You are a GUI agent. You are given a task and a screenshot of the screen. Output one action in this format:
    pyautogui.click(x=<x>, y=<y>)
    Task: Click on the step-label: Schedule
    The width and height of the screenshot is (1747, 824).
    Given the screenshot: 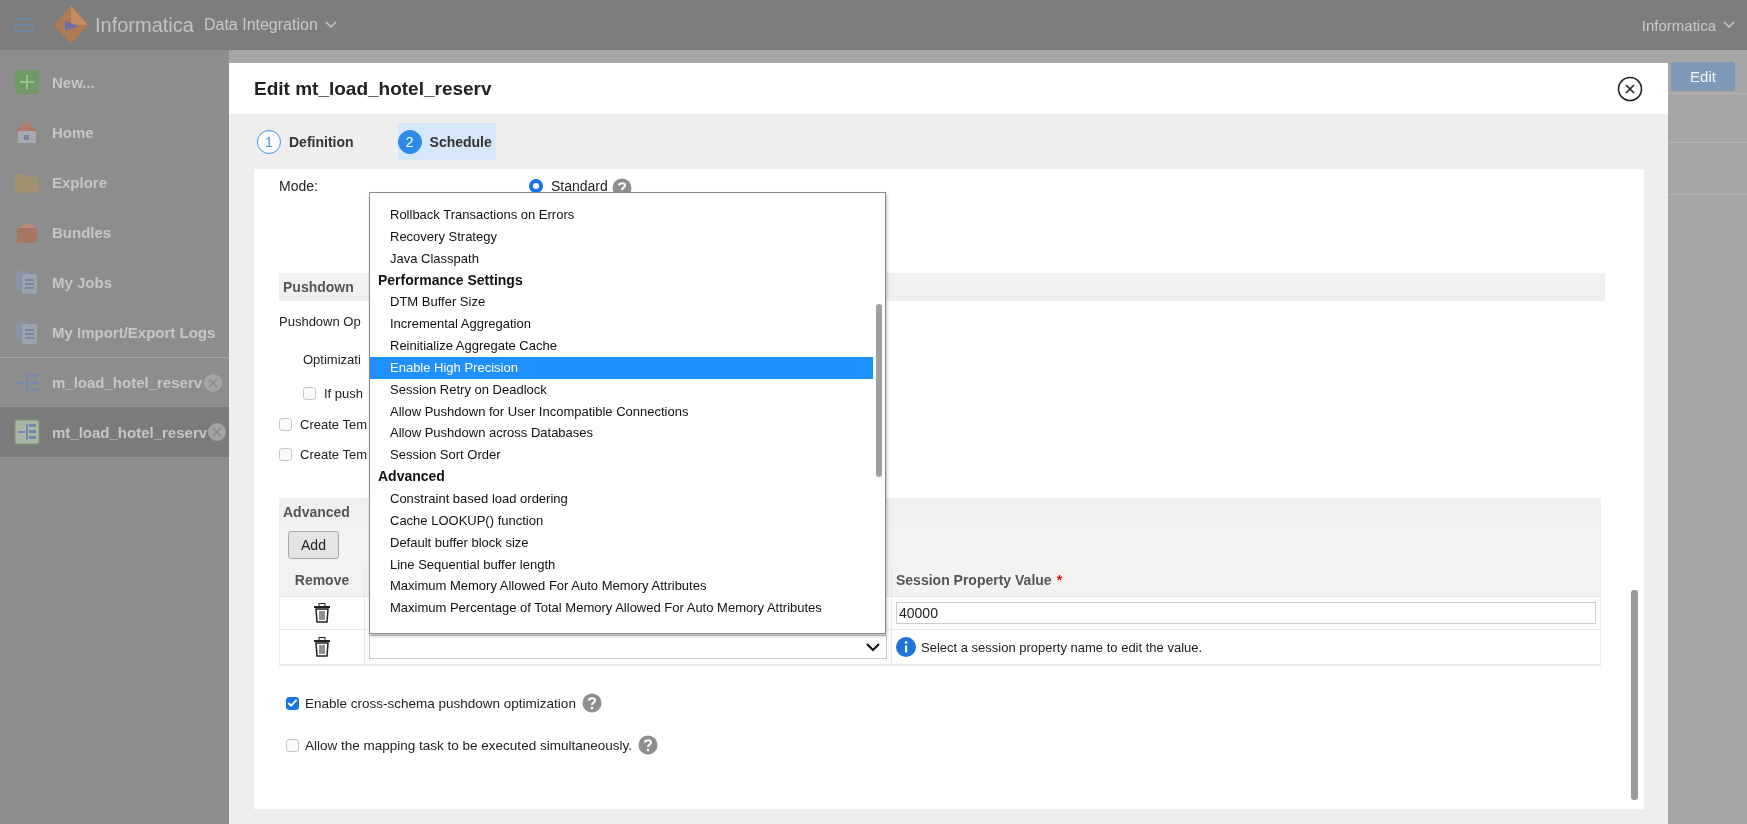 What is the action you would take?
    pyautogui.click(x=460, y=141)
    